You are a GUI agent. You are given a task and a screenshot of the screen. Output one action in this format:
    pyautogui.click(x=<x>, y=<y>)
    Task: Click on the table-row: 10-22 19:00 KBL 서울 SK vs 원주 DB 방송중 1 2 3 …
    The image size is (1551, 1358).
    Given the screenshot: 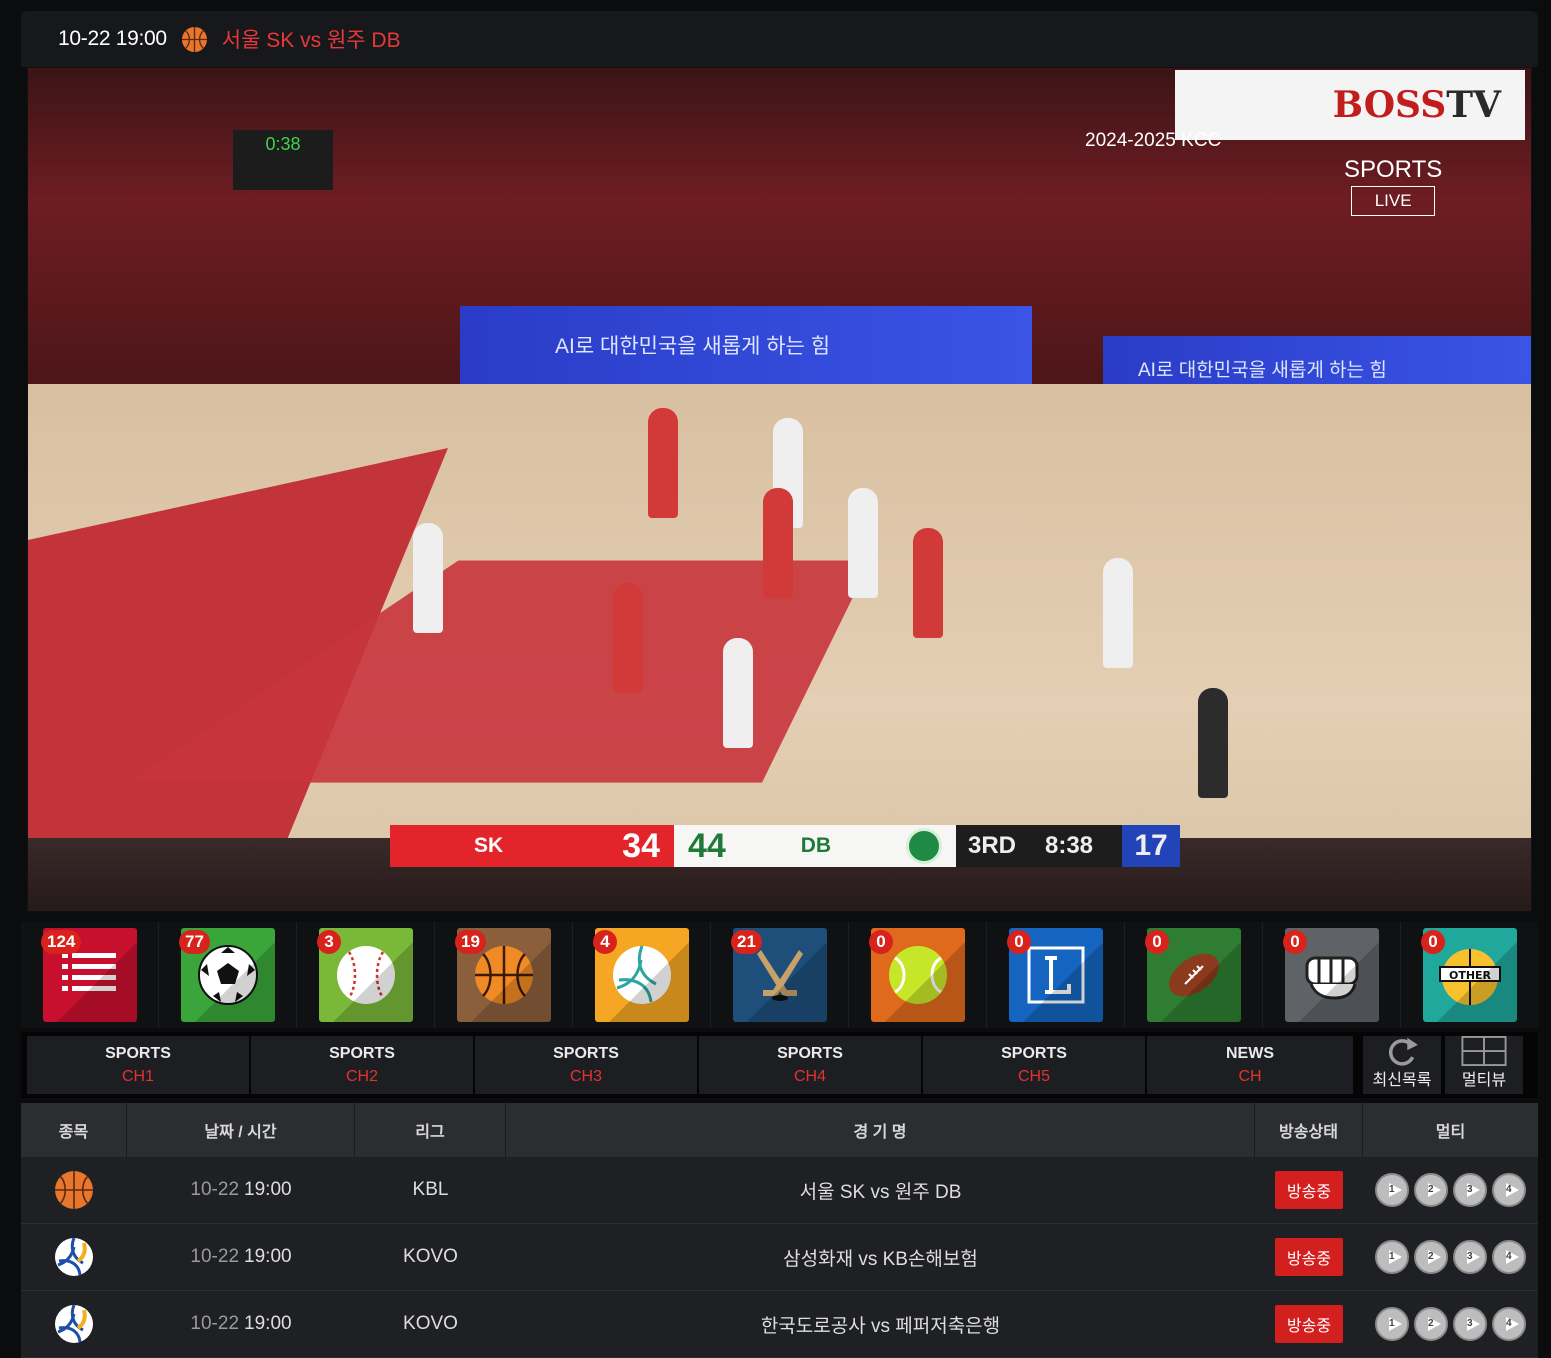 What is the action you would take?
    pyautogui.click(x=779, y=1190)
    